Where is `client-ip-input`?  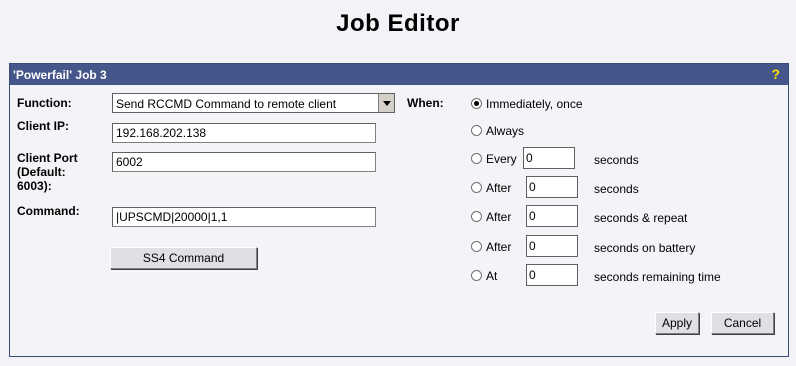
client-ip-input is located at coordinates (244, 133).